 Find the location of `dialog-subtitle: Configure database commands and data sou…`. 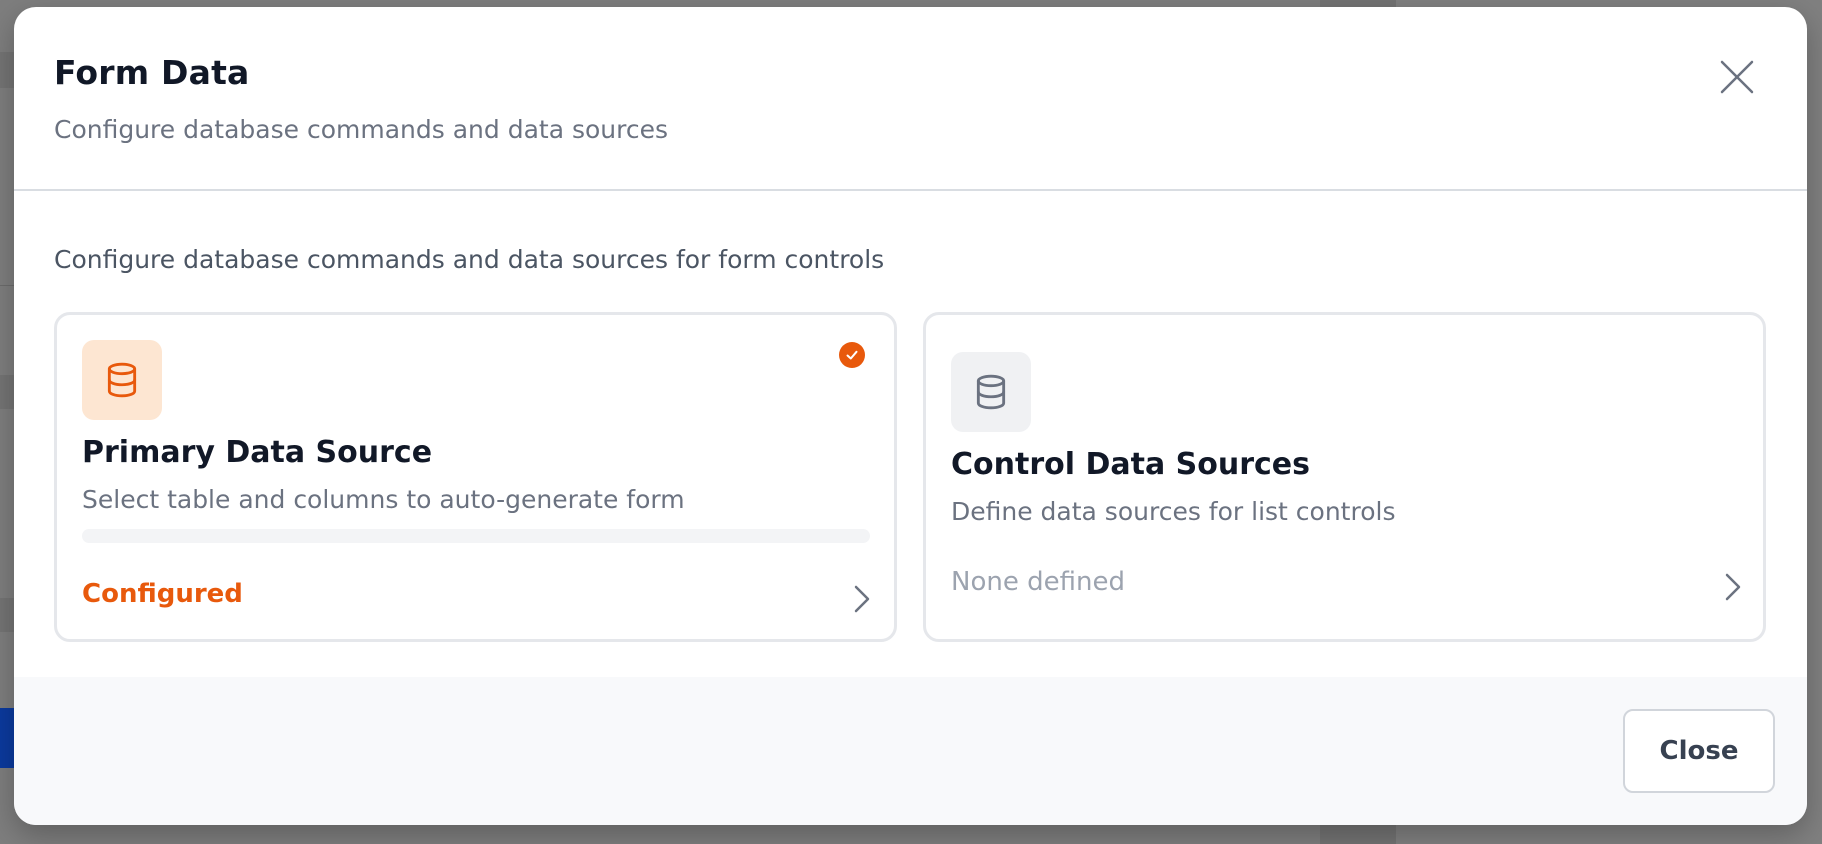

dialog-subtitle: Configure database commands and data sou… is located at coordinates (361, 129).